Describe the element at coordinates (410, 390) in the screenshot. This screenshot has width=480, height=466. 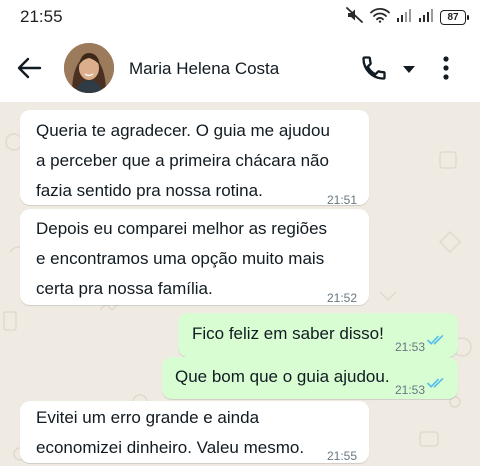
I see `message-time: 21:53` at that location.